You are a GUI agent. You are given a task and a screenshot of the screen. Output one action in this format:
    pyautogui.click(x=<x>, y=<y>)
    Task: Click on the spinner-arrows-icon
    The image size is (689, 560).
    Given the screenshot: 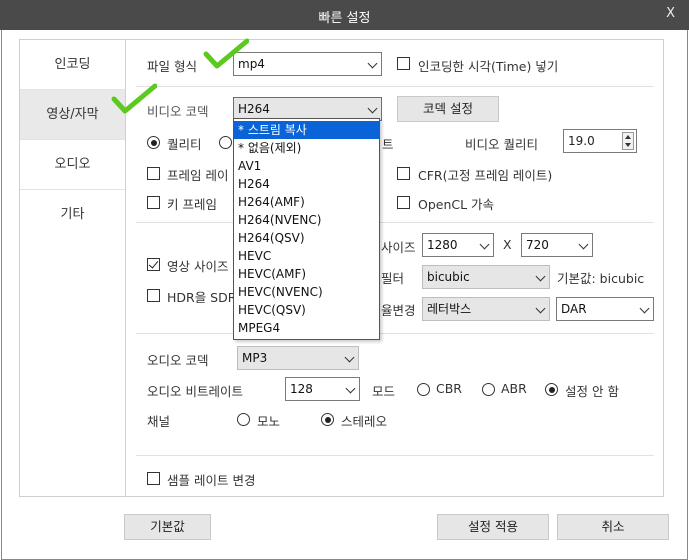 What is the action you would take?
    pyautogui.click(x=628, y=141)
    